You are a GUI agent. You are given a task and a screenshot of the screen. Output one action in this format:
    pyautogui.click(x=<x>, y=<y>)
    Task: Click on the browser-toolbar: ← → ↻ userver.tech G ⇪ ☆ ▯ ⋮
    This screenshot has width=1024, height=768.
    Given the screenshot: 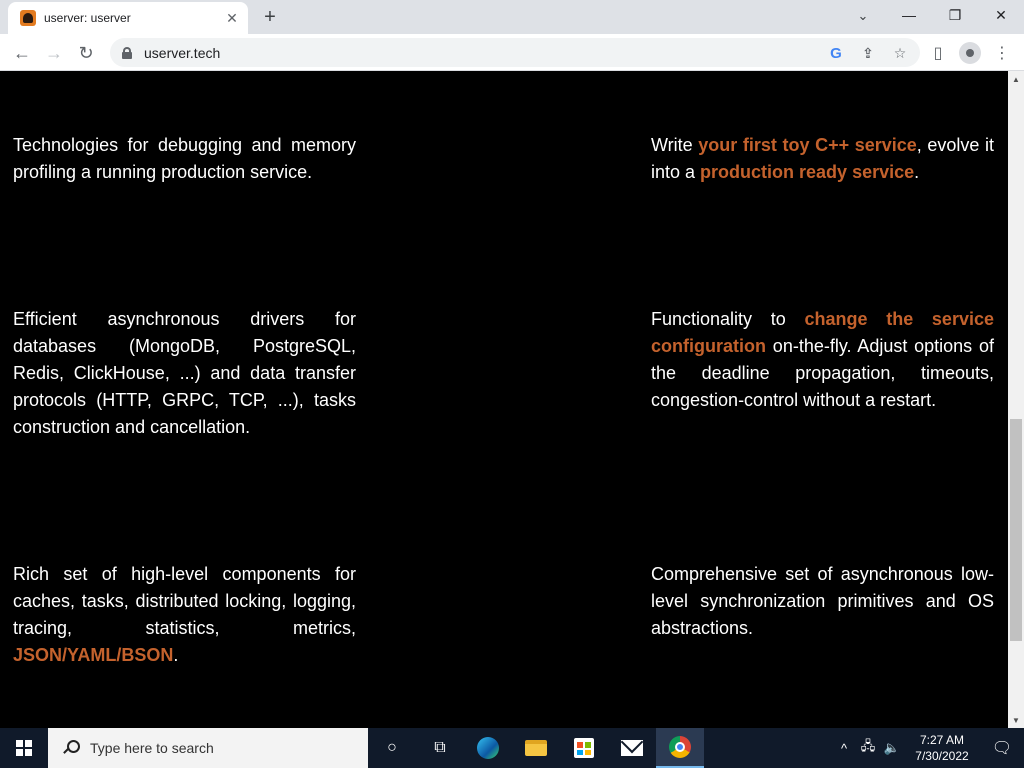 What is the action you would take?
    pyautogui.click(x=512, y=52)
    